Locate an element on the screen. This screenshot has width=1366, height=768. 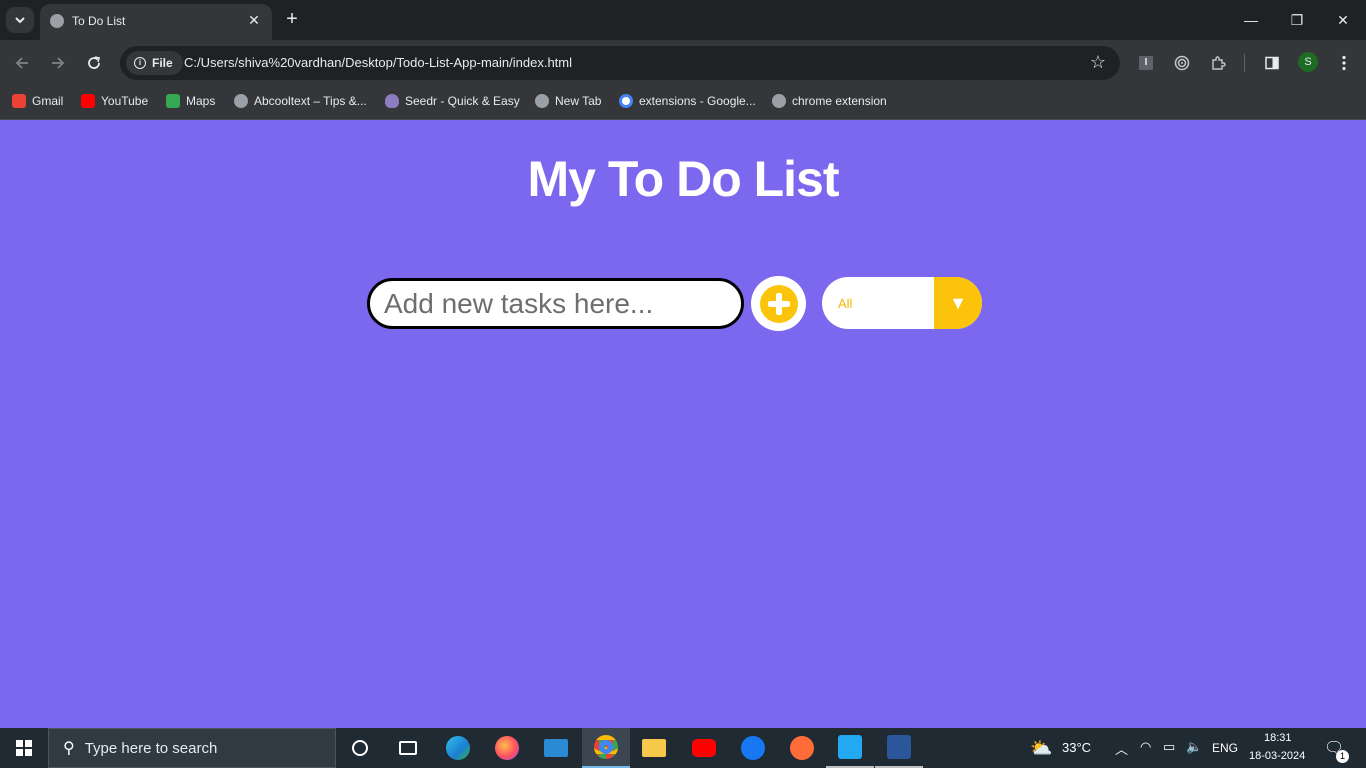
bookmark-label: Gmail is located at coordinates (48, 101).